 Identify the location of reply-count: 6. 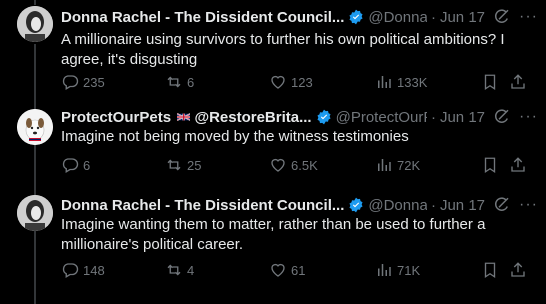
(87, 165).